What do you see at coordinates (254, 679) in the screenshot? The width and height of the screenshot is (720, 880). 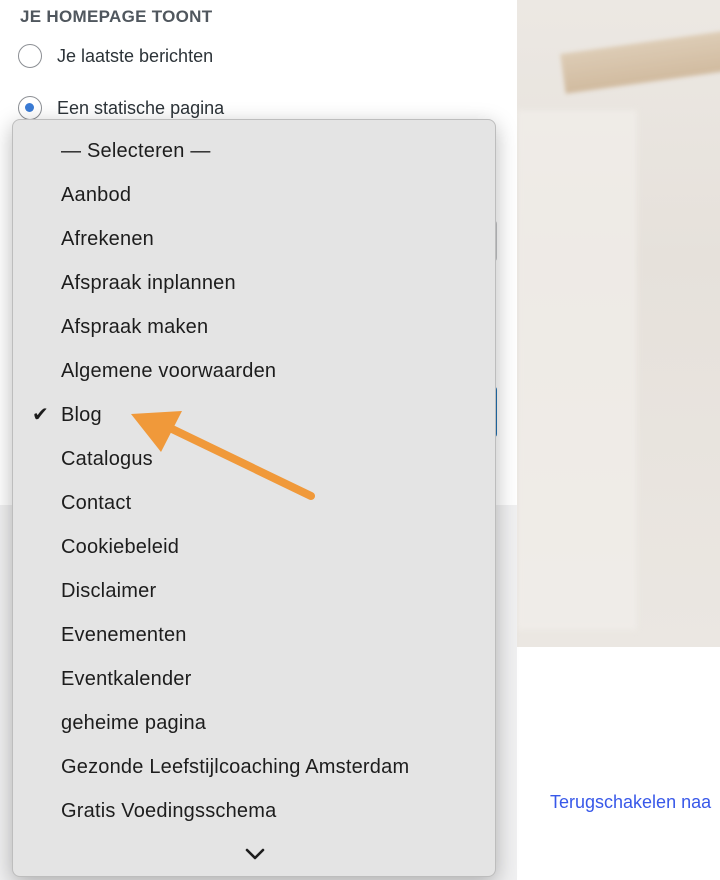 I see `dropdown-option: Eventkalender` at bounding box center [254, 679].